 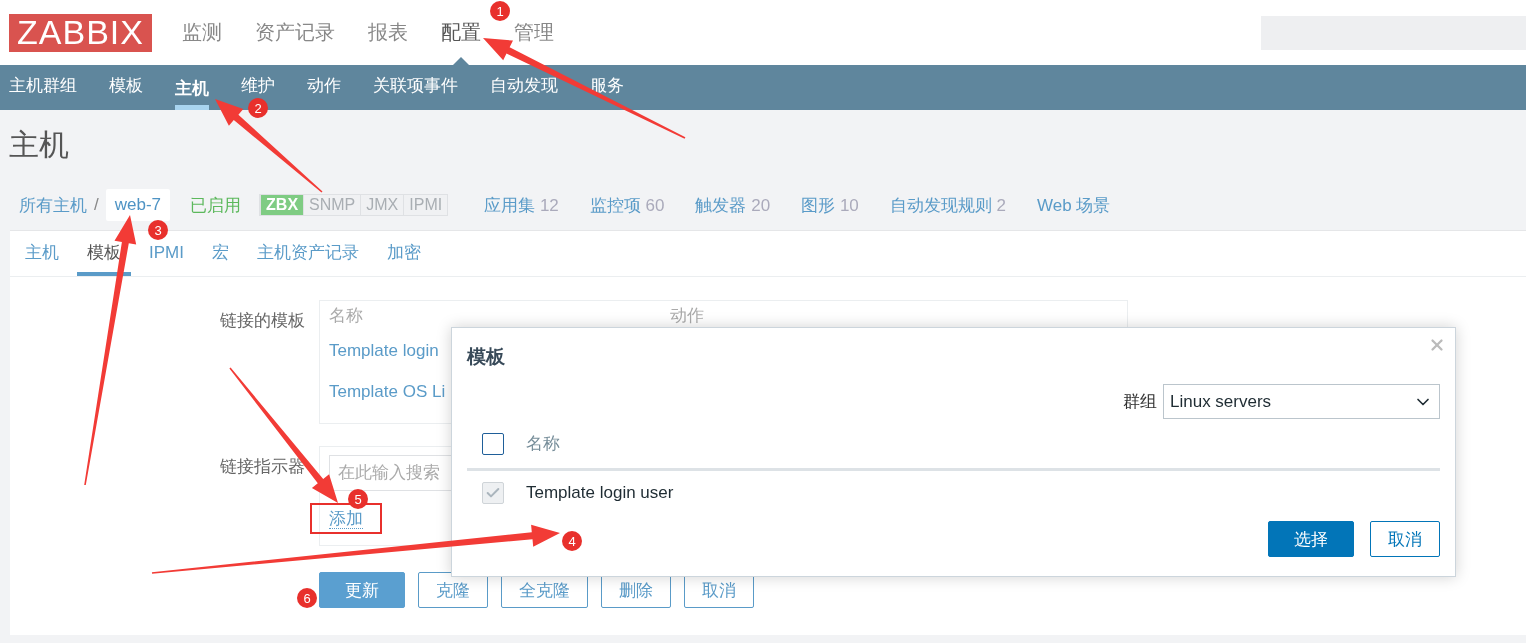 What do you see at coordinates (947, 205) in the screenshot?
I see `host-link: 自动发现规则 2` at bounding box center [947, 205].